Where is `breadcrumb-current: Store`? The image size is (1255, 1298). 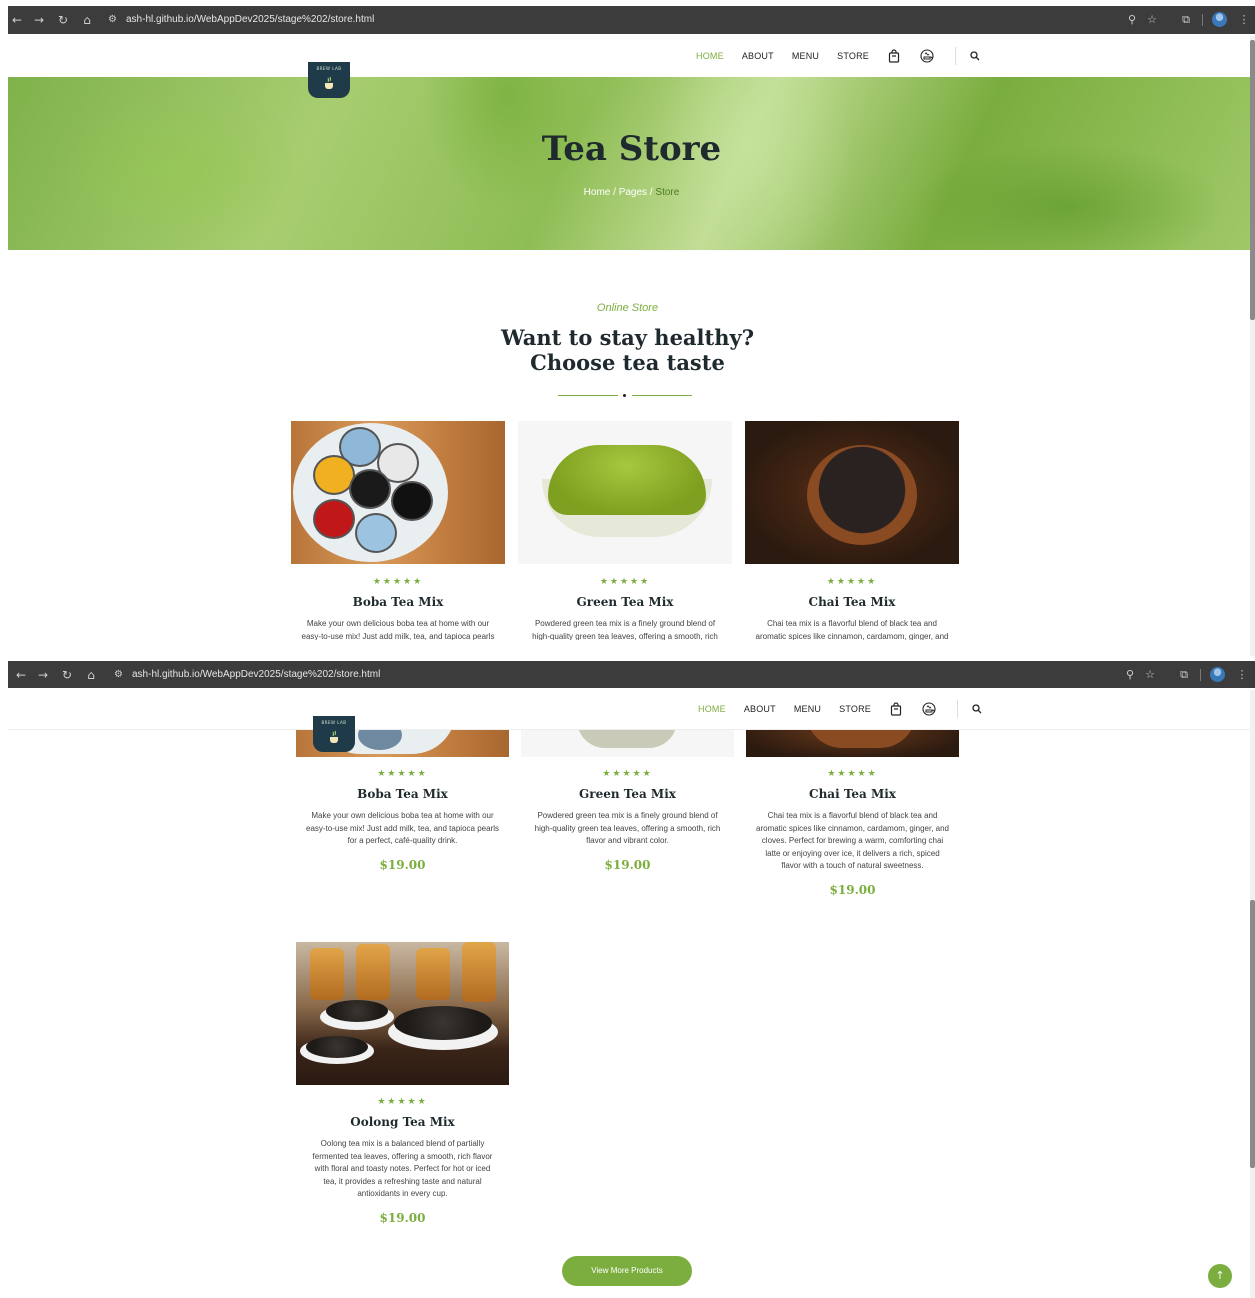 breadcrumb-current: Store is located at coordinates (667, 192).